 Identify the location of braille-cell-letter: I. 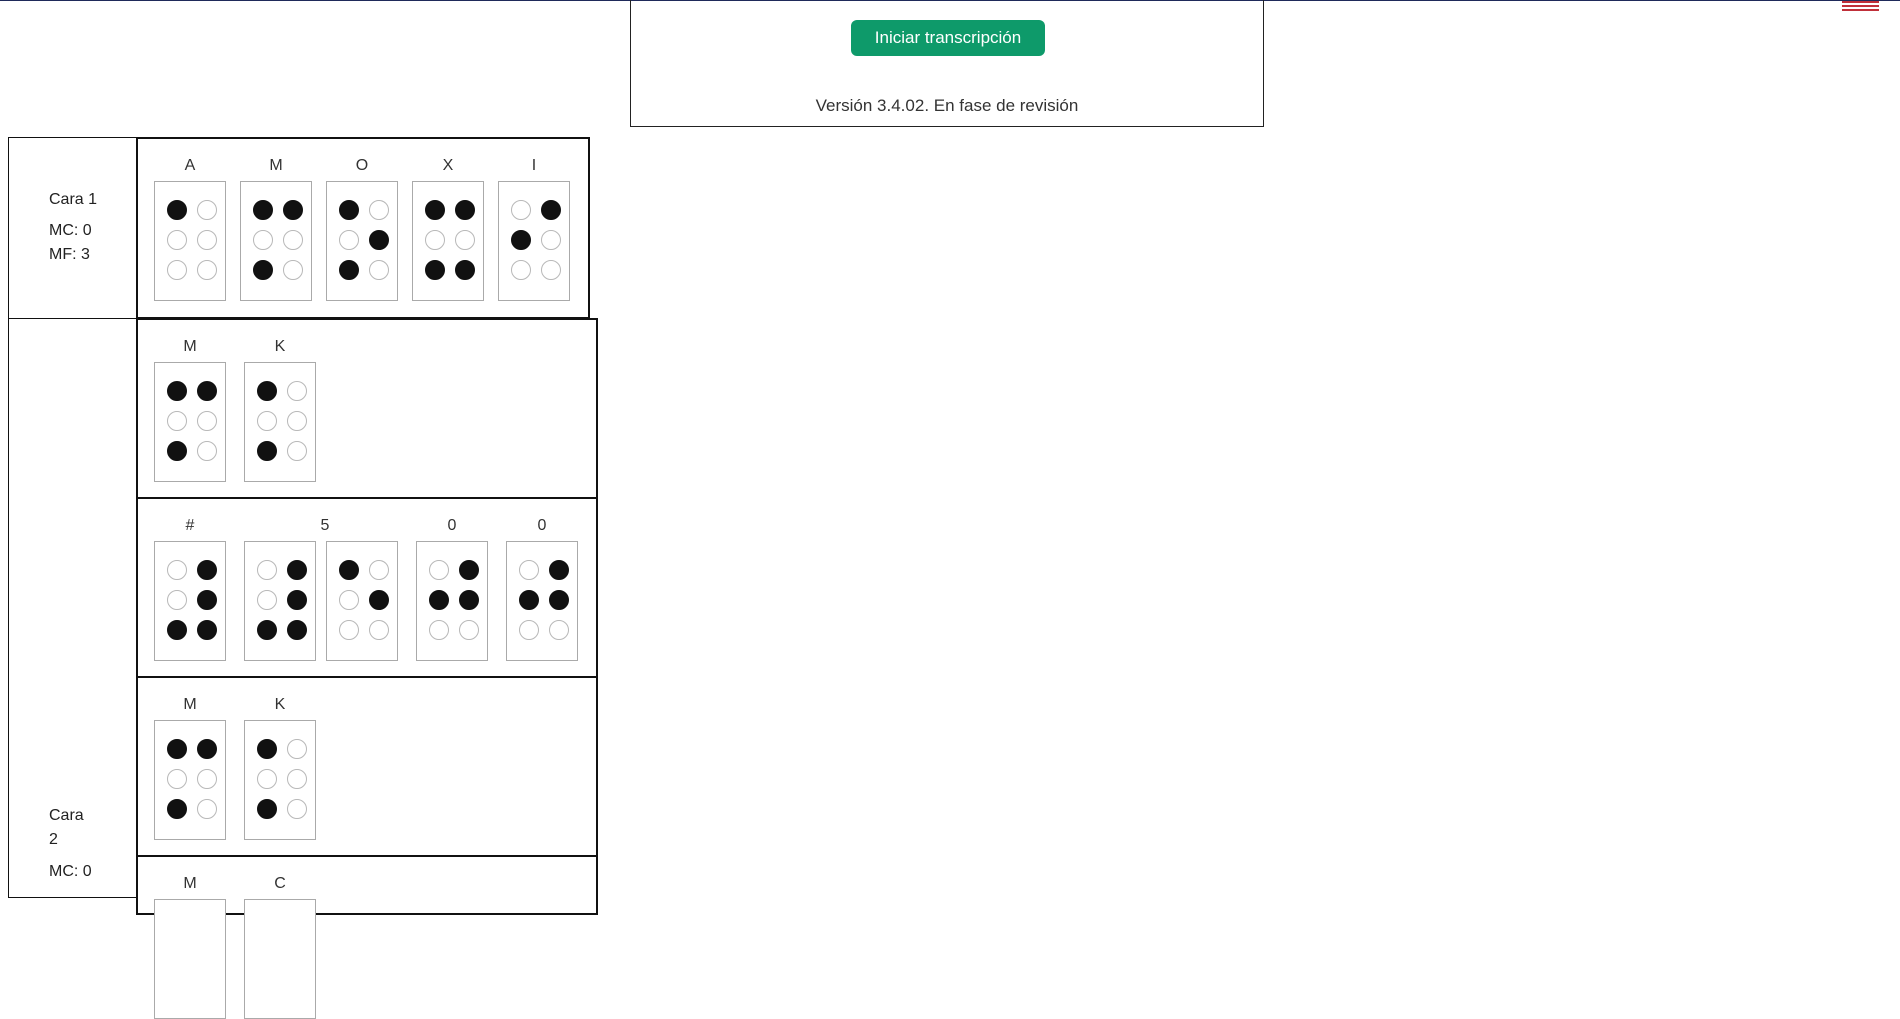
(534, 165).